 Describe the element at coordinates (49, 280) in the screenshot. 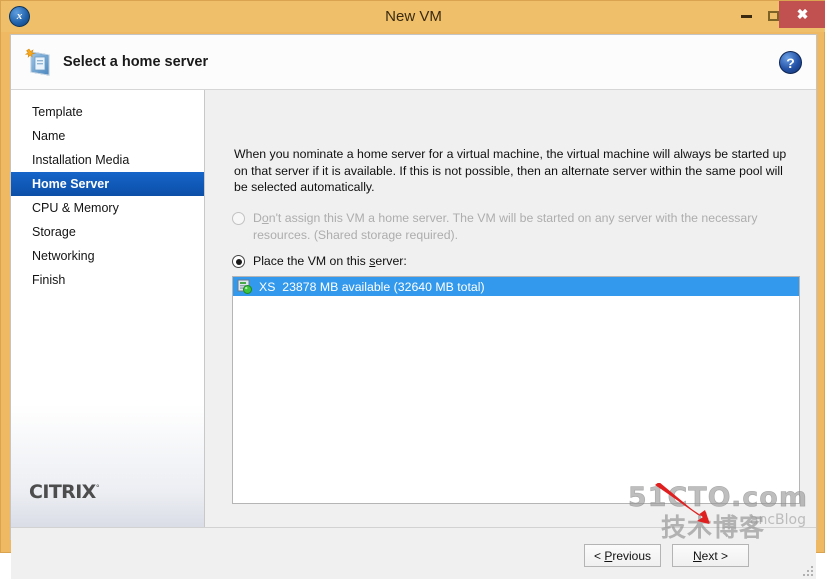

I see `sidebar-item-label: Finish` at that location.